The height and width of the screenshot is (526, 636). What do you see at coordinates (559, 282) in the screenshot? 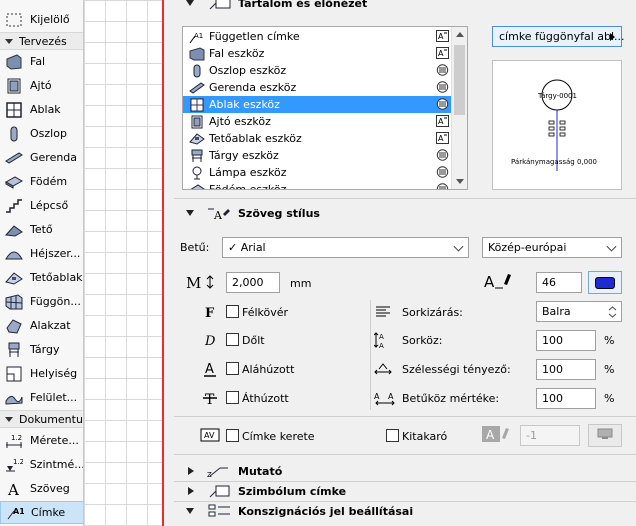
I see `pen-number-input: 46` at bounding box center [559, 282].